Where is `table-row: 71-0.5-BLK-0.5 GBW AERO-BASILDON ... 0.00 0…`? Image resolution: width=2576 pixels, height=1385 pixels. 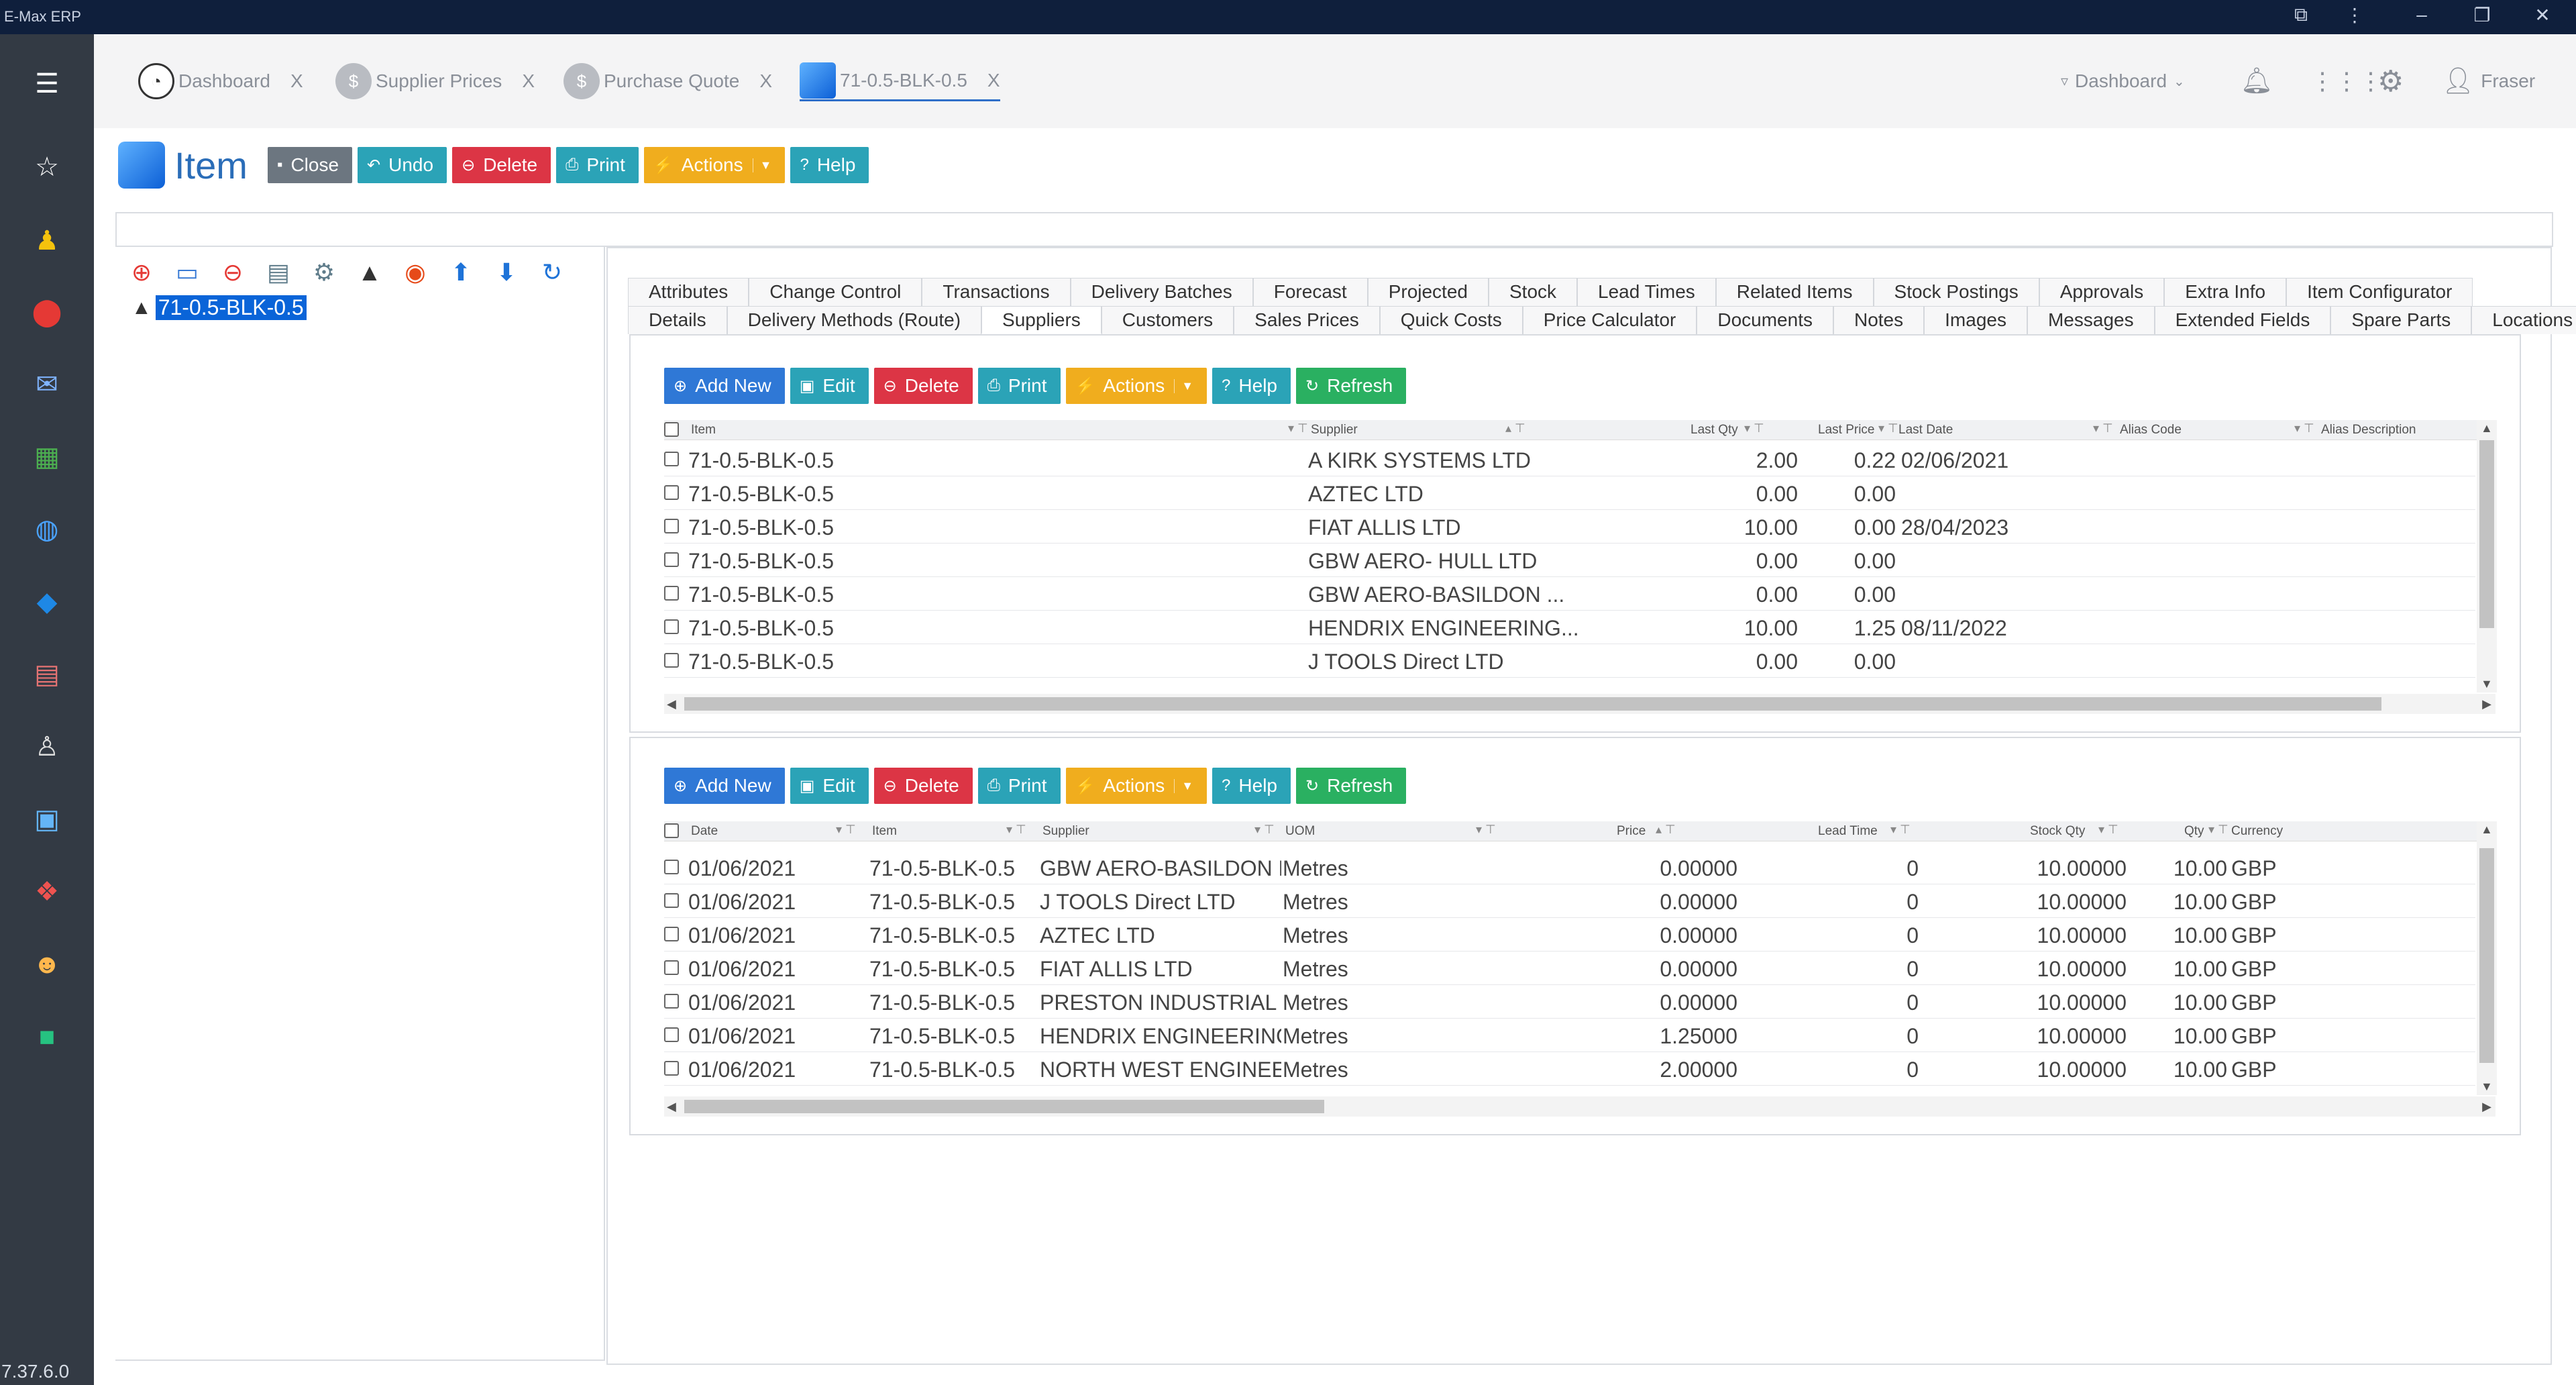
table-row: 71-0.5-BLK-0.5 GBW AERO-BASILDON ... 0.00 0… is located at coordinates (1569, 594).